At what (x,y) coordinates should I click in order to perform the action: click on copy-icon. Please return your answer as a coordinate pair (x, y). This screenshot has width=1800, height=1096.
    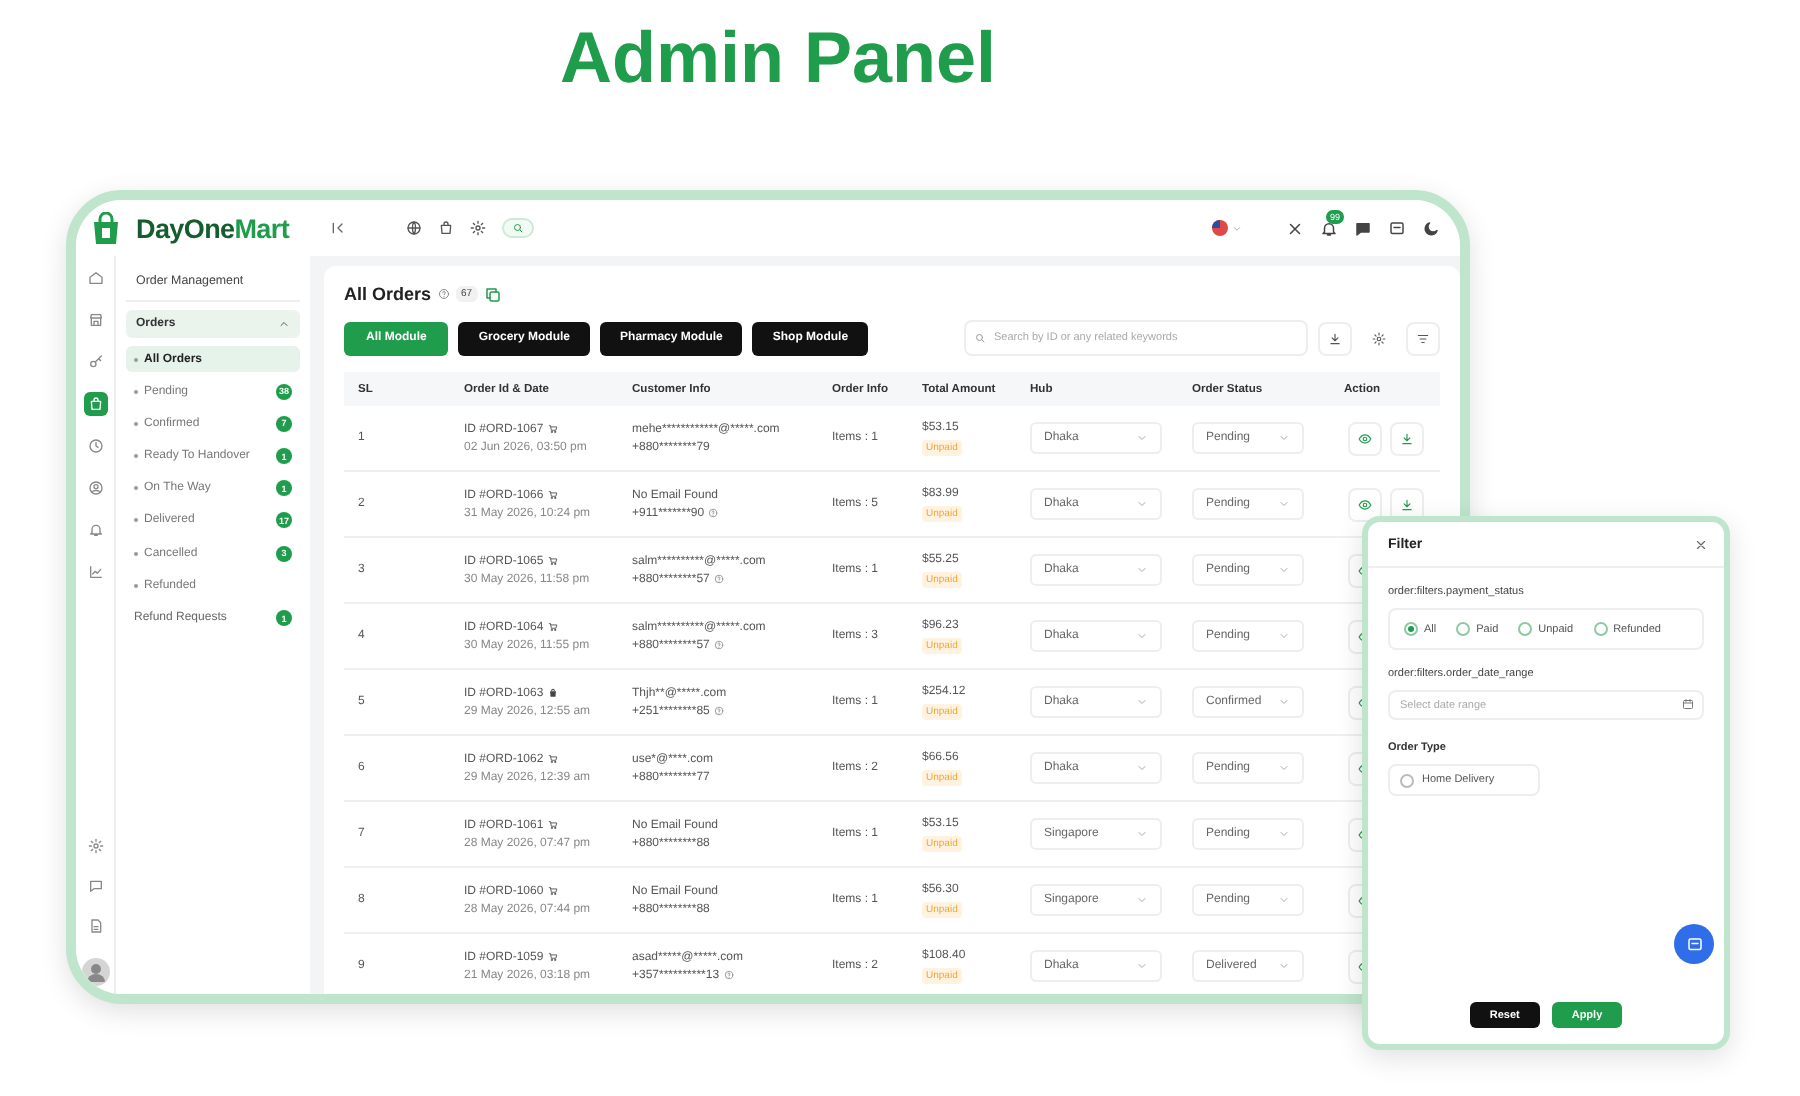
    Looking at the image, I should click on (493, 294).